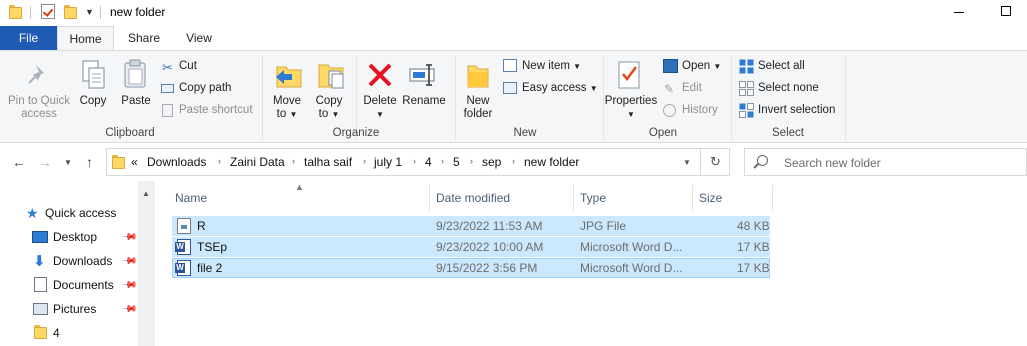 The width and height of the screenshot is (1027, 346). I want to click on refresh-icon: ↻, so click(715, 162).